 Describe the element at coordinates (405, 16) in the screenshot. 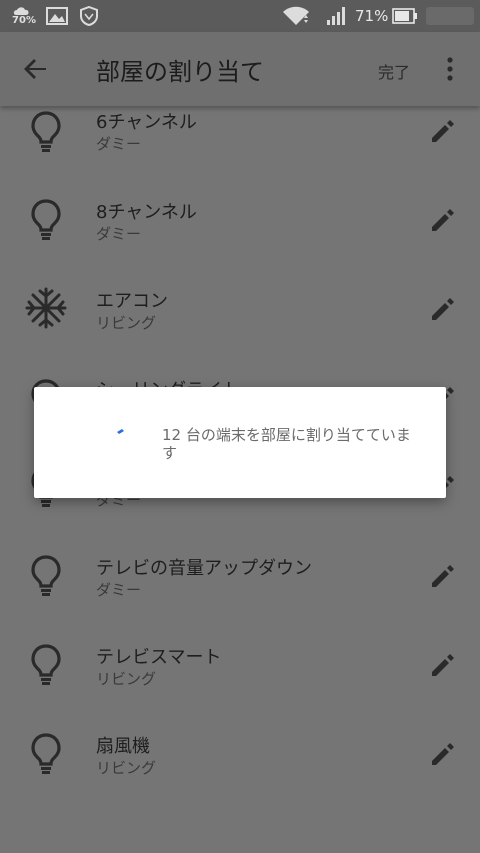

I see `battery-icon` at that location.